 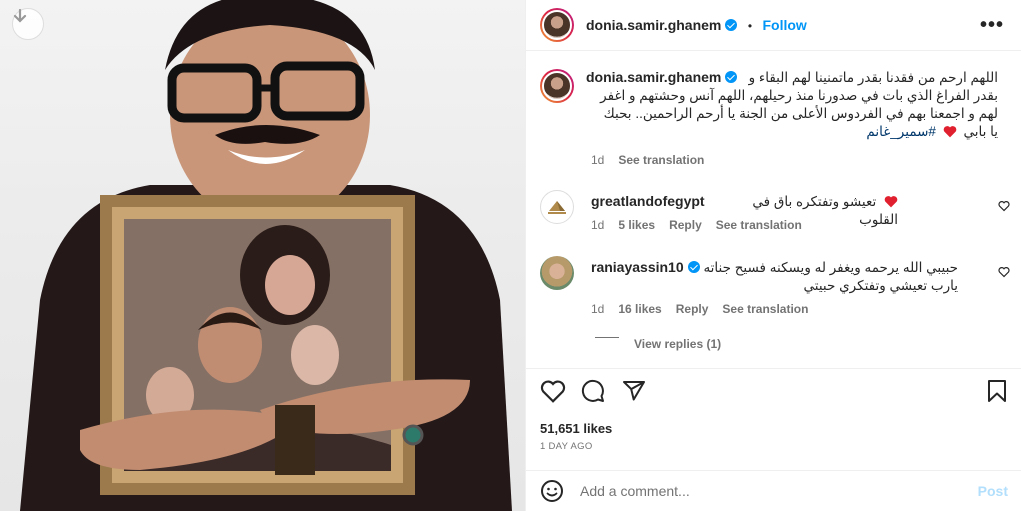 I want to click on author-username: donia.samir.ghanem, so click(x=653, y=25).